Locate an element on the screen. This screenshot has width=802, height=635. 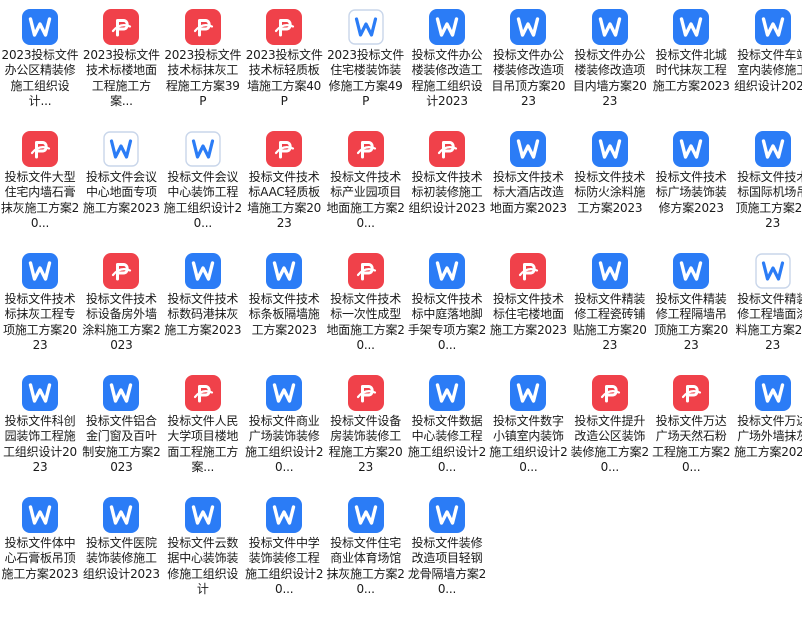
file-item: 投标文件精装修工程墙面涂料施工方案2023 is located at coordinates (767, 308).